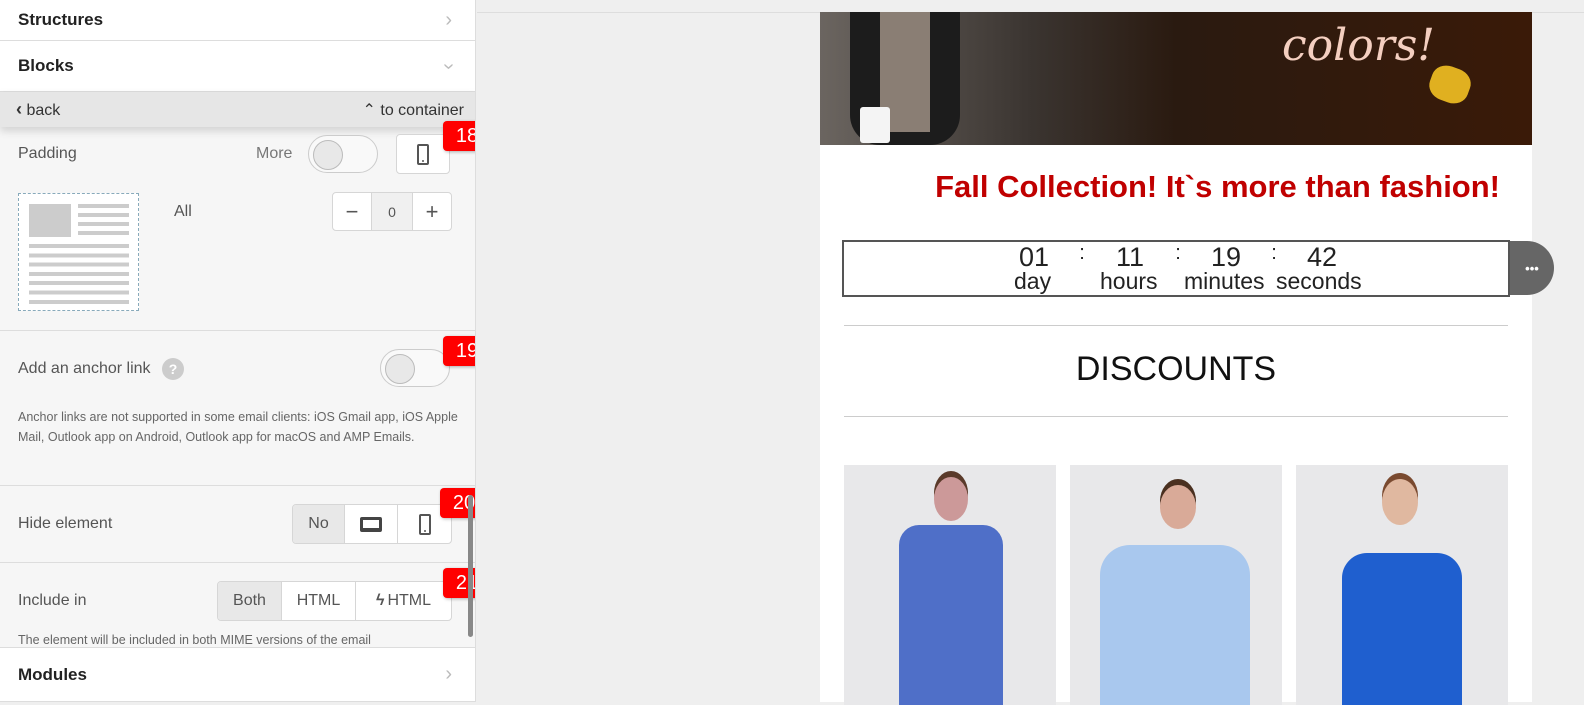 Image resolution: width=1584 pixels, height=705 pixels. I want to click on scrollbar, so click(470, 566).